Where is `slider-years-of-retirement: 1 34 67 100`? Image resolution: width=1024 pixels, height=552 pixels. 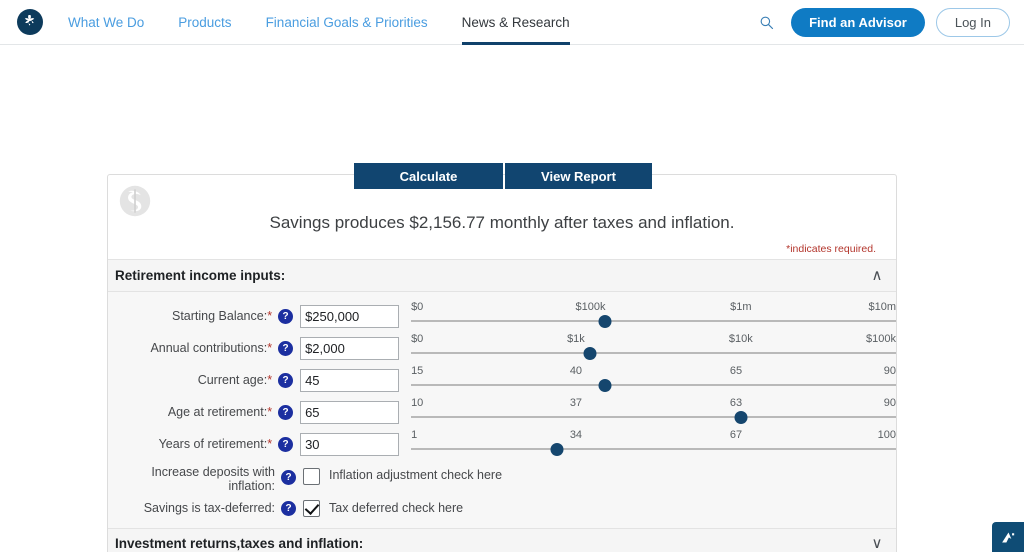
slider-years-of-retirement: 1 34 67 100 is located at coordinates (653, 444).